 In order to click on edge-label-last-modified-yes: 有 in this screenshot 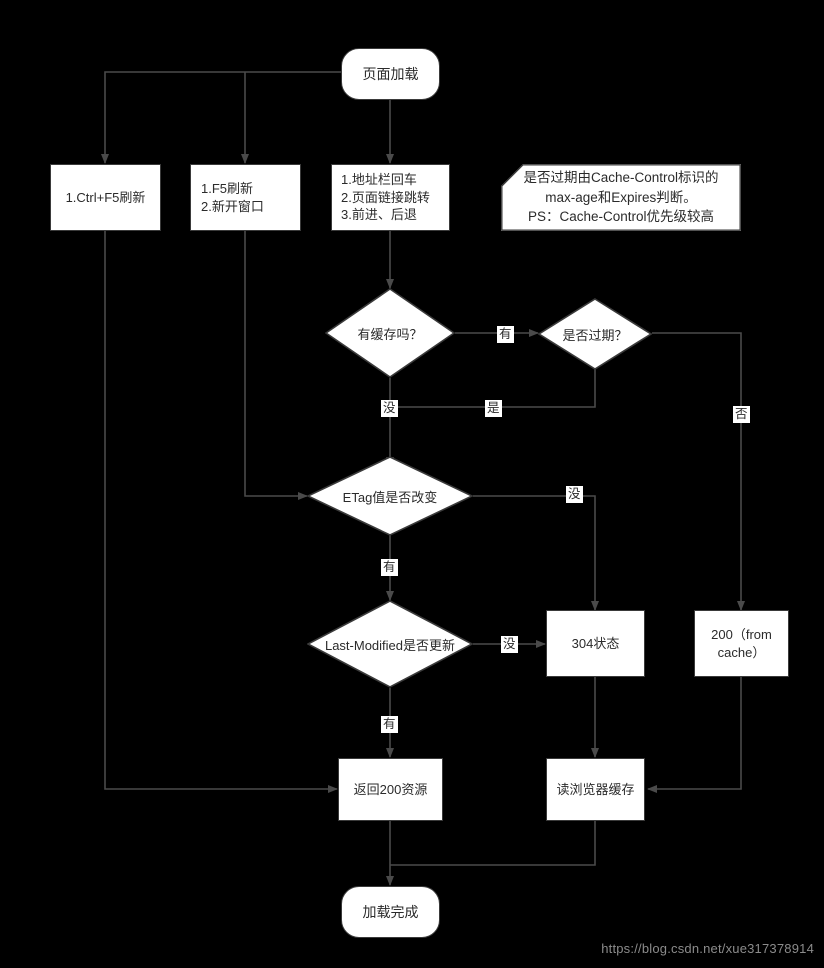, I will do `click(389, 724)`.